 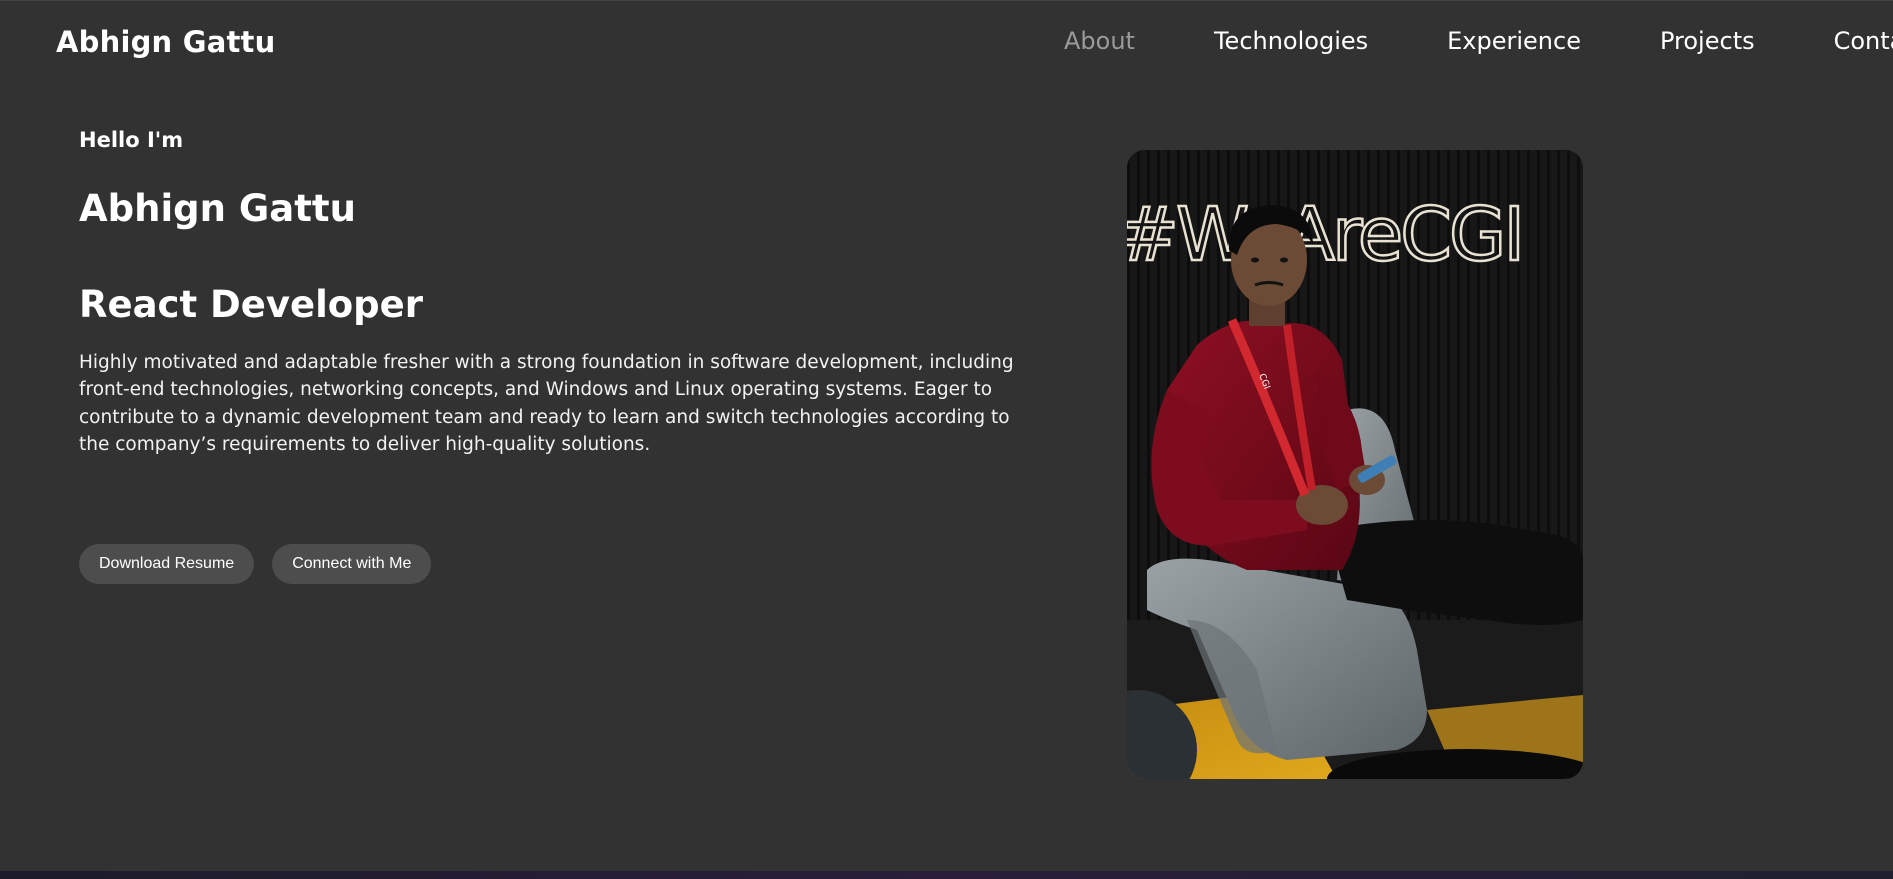 I want to click on hero-actions: Download Resume Connect with Me, so click(x=255, y=564).